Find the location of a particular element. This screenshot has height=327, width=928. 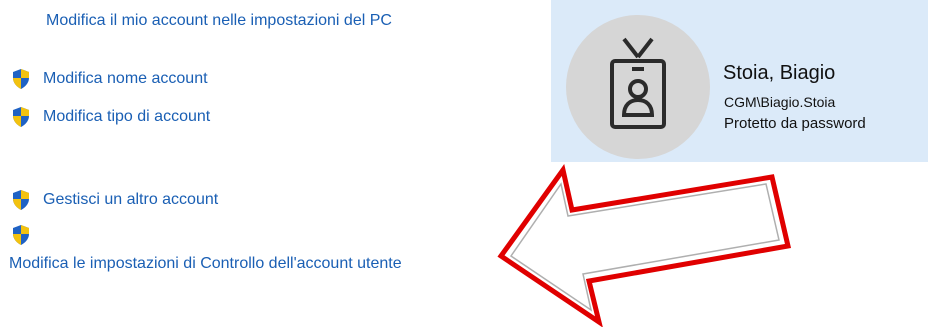

change-account-type-link: Modifica tipo di account is located at coordinates (126, 117).